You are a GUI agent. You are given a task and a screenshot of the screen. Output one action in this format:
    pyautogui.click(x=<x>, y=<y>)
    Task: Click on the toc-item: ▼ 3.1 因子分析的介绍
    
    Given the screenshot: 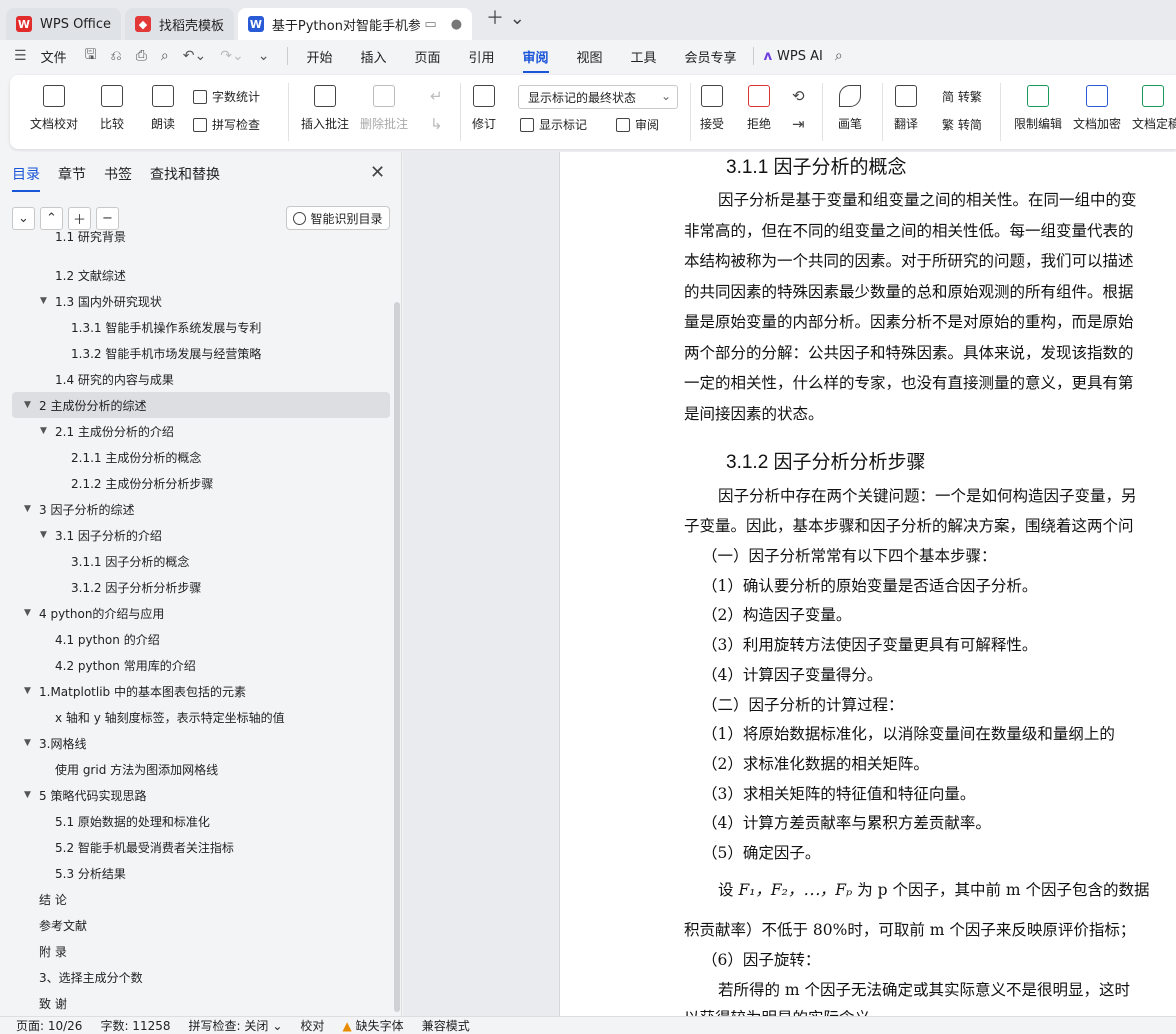 What is the action you would take?
    pyautogui.click(x=196, y=535)
    